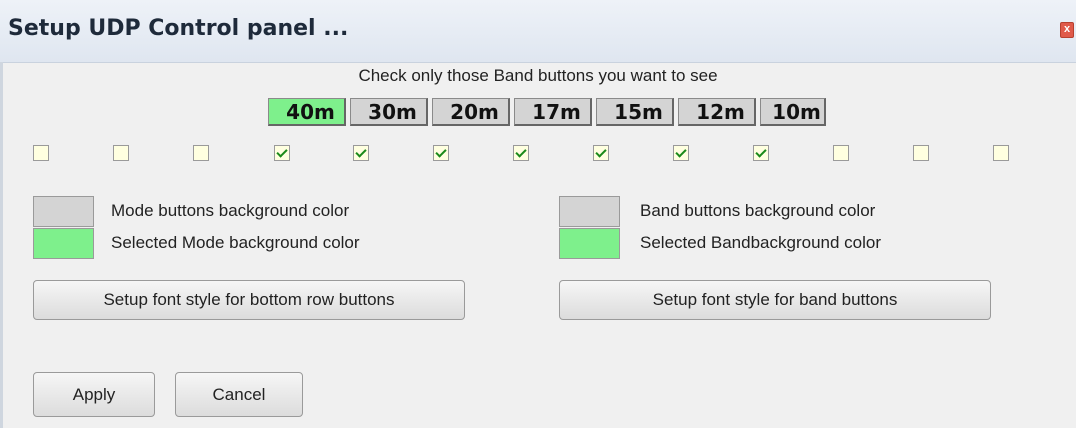  I want to click on band-button-17m: 17m, so click(553, 112).